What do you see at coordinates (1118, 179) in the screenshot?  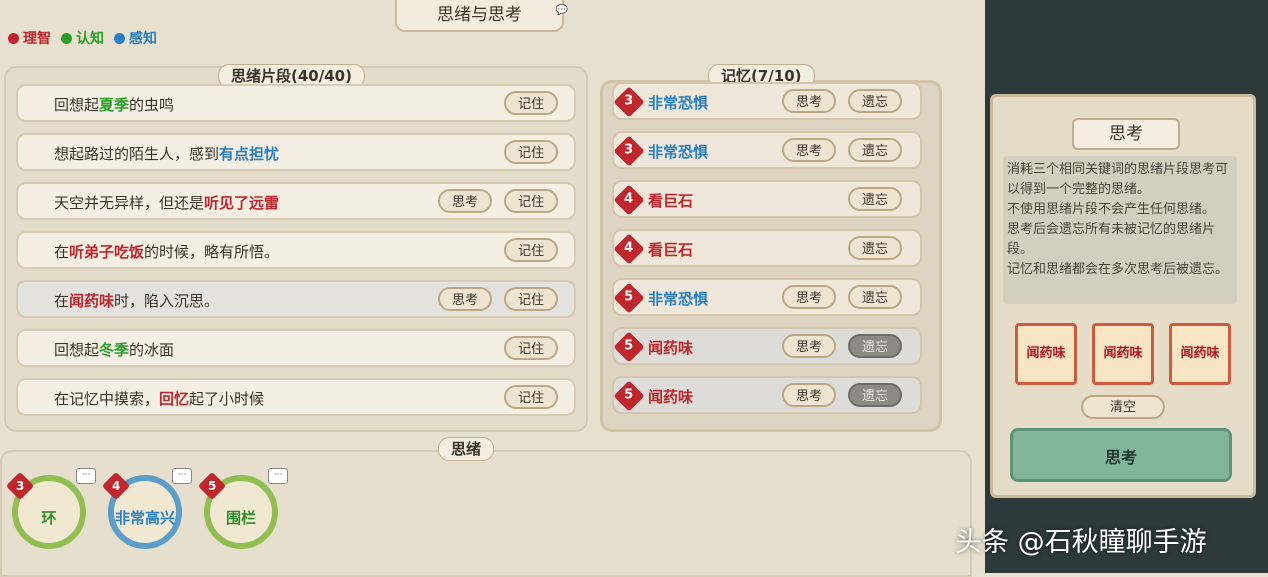 I see `description-line: 消耗三个相同关键词的思绪片段思考可以得到一个完整的思绪。` at bounding box center [1118, 179].